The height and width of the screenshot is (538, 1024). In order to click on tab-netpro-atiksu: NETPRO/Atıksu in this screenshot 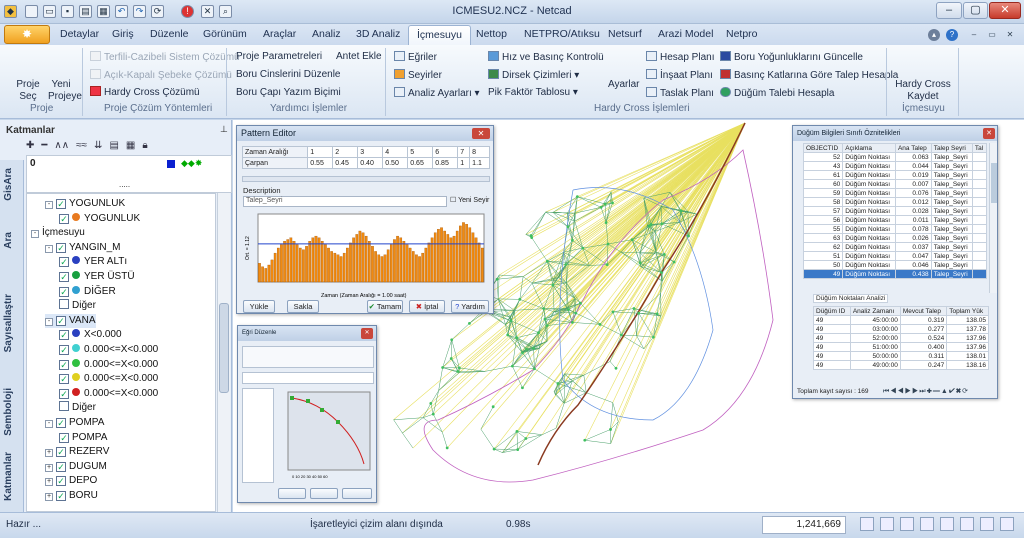, I will do `click(562, 34)`.